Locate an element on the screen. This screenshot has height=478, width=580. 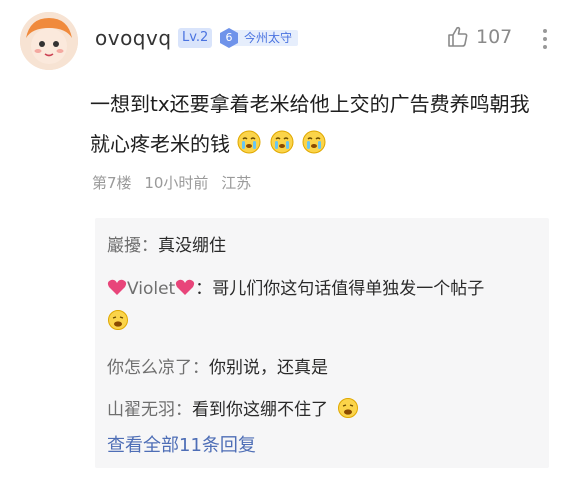
reply-author: Violet is located at coordinates (151, 289).